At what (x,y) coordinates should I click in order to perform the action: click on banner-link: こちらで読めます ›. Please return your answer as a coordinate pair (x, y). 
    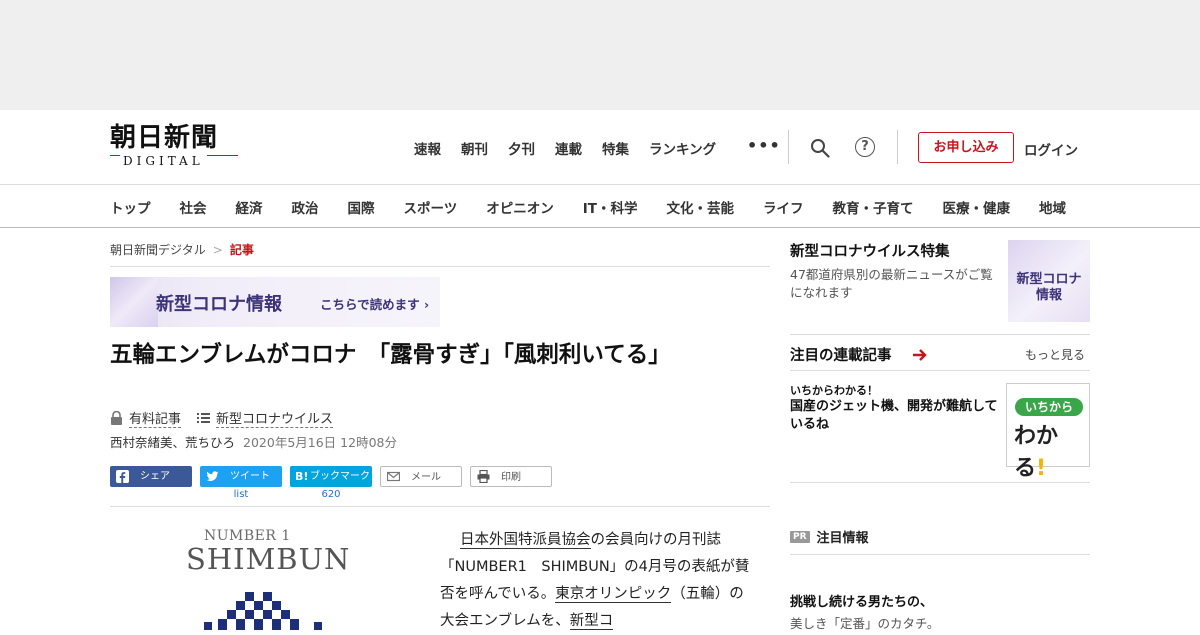
    Looking at the image, I should click on (375, 304).